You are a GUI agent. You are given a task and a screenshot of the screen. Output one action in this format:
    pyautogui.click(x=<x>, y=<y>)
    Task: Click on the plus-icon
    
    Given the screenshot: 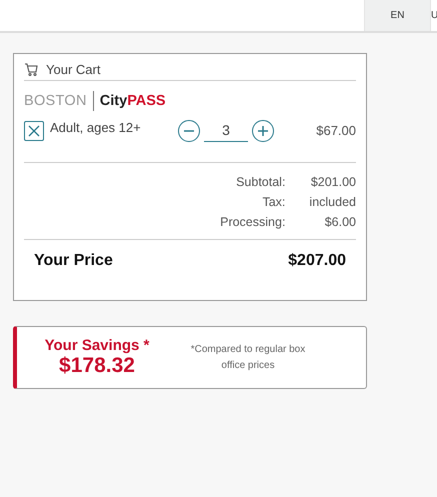 What is the action you would take?
    pyautogui.click(x=263, y=131)
    